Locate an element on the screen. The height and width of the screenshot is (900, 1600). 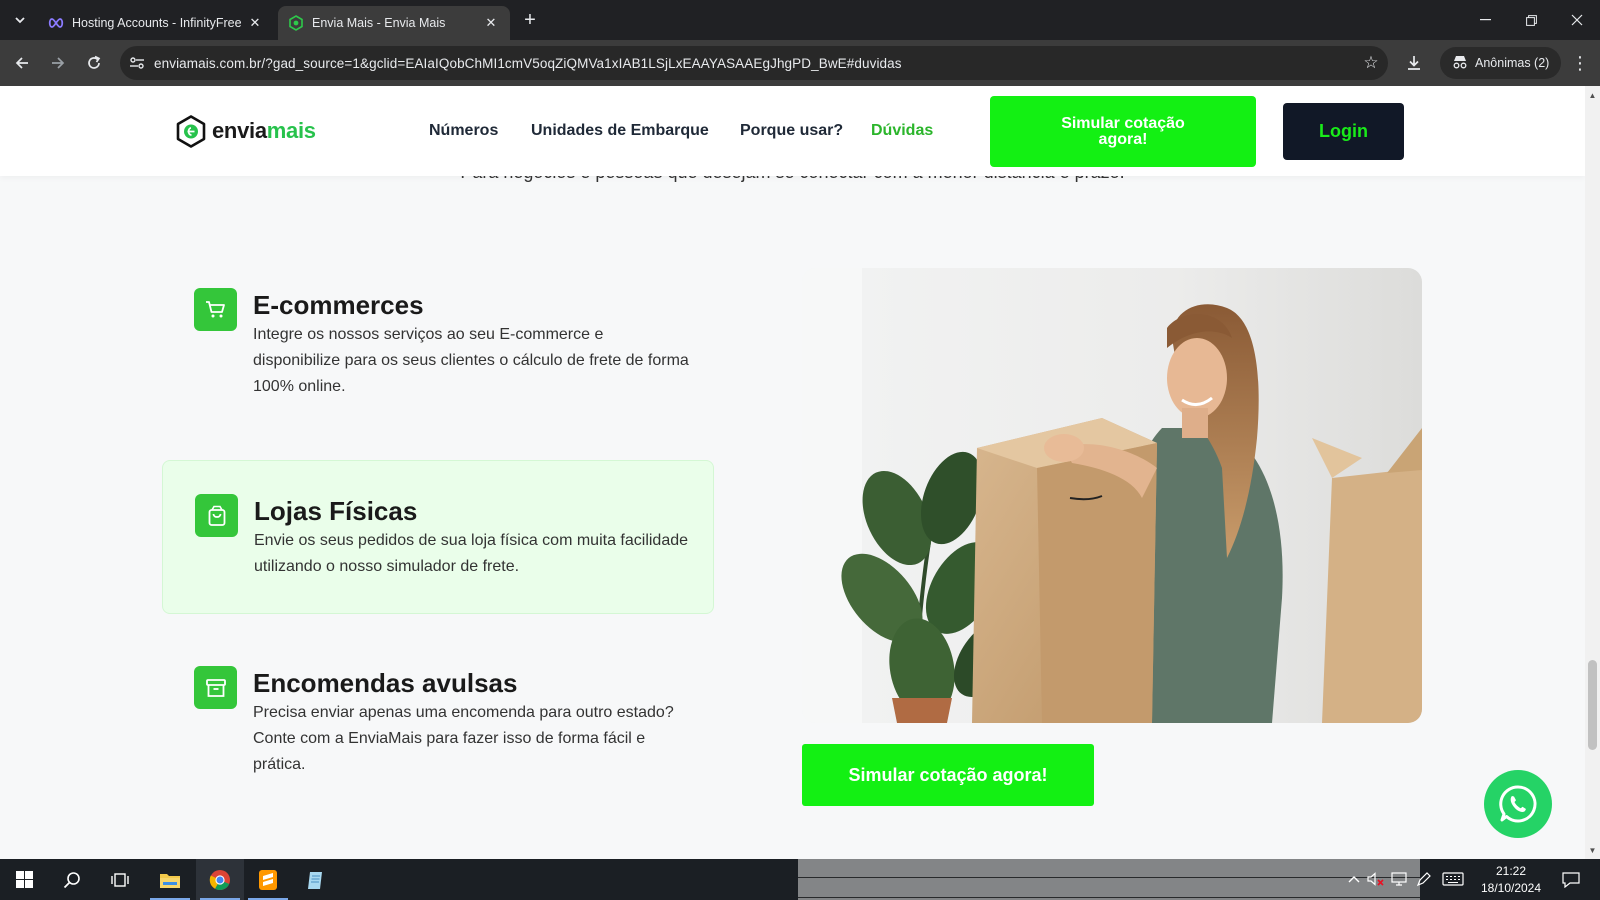
whatsapp-icon is located at coordinates (1518, 804).